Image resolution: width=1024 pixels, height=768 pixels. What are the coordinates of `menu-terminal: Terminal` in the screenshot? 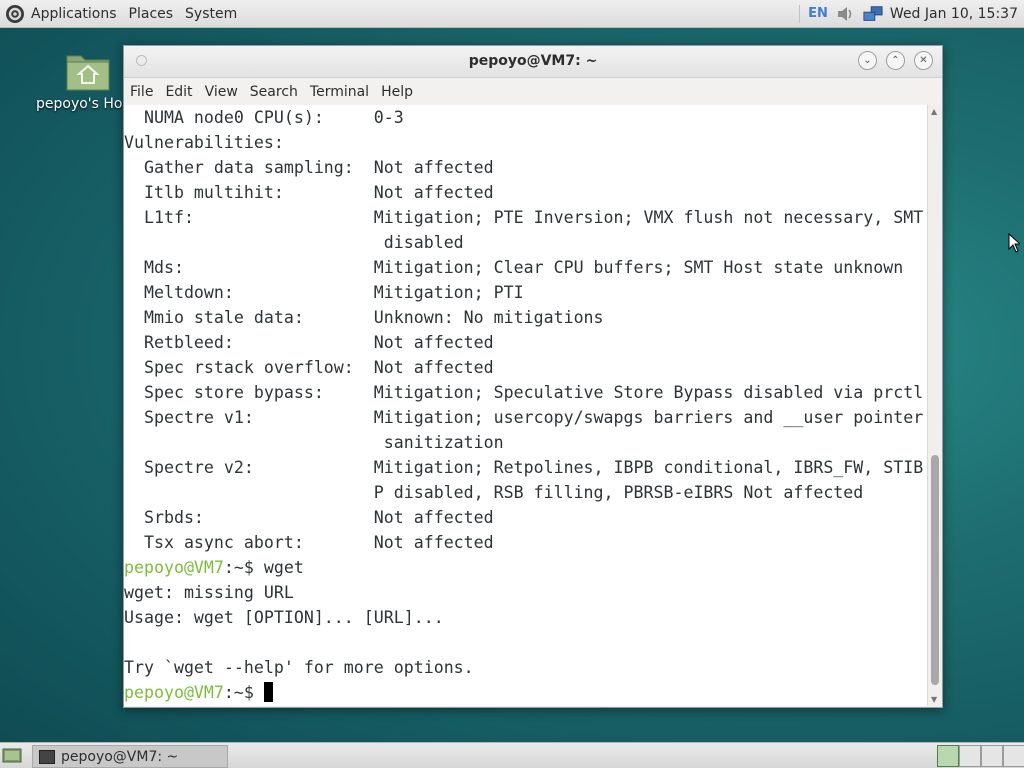 It's located at (339, 92).